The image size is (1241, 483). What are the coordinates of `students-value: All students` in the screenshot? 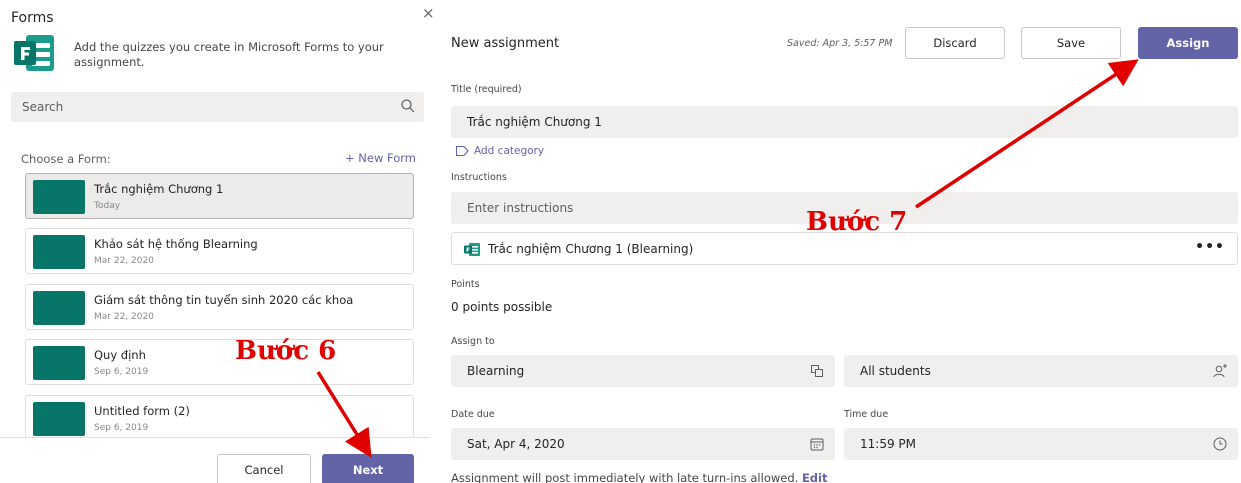 It's located at (895, 371).